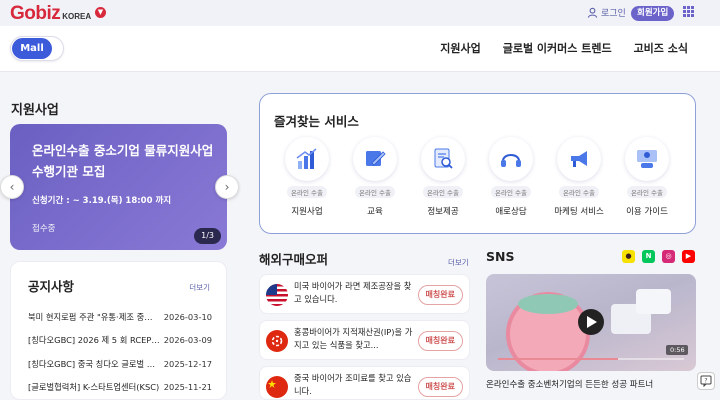 The image size is (720, 400). Describe the element at coordinates (360, 13) in the screenshot. I see `top-bar: Gobiz KOREA ▼ 로그인 회원가입` at that location.